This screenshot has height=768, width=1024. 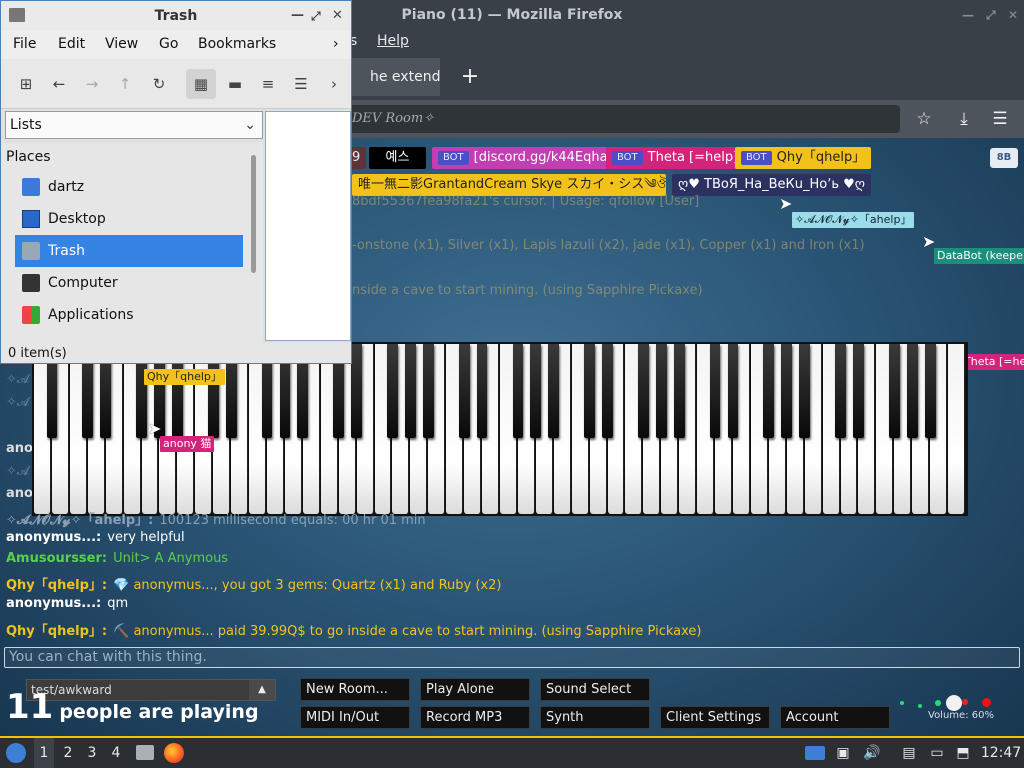 What do you see at coordinates (129, 283) in the screenshot?
I see `place-item-computer: Computer` at bounding box center [129, 283].